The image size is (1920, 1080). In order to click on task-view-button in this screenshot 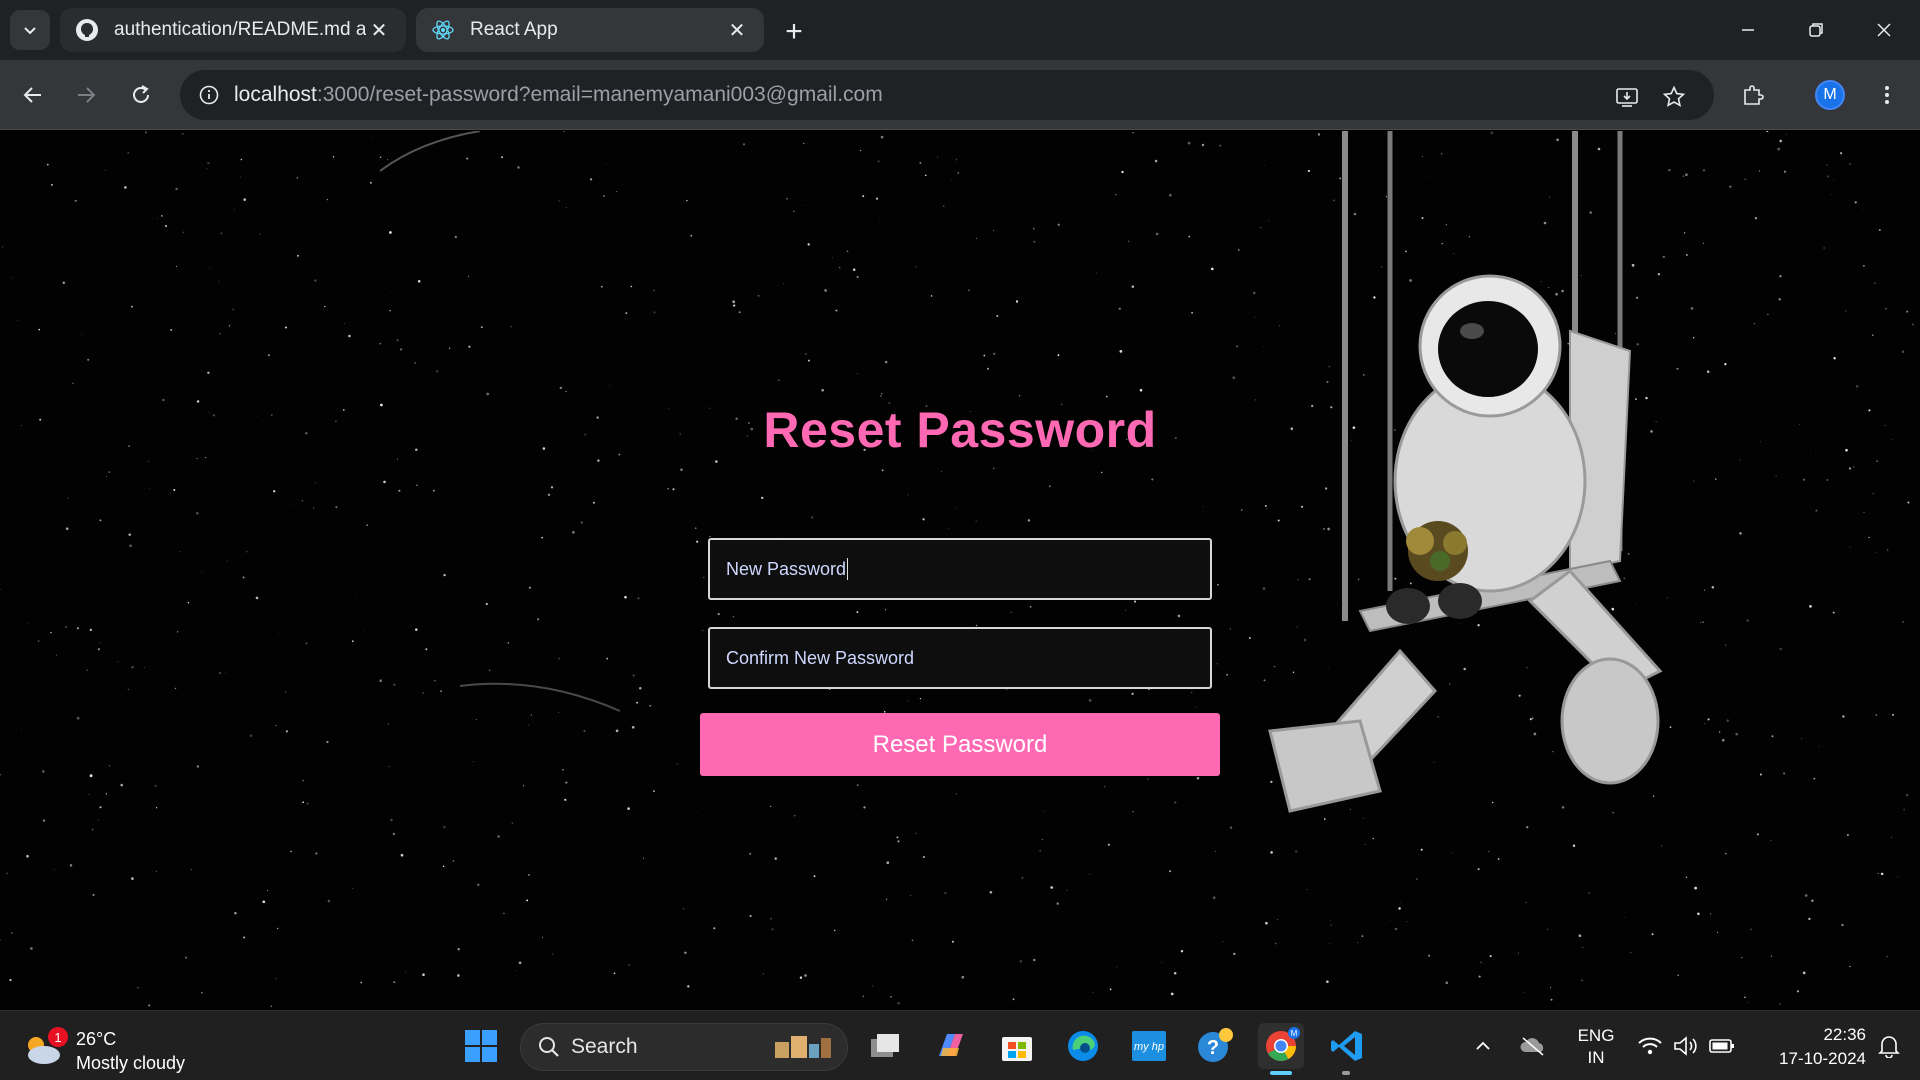, I will do `click(885, 1046)`.